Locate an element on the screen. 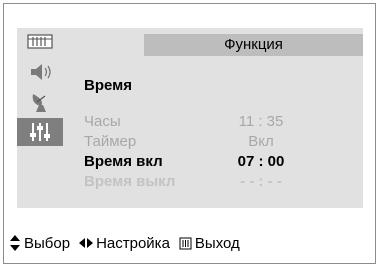  speaker-icon is located at coordinates (41, 72).